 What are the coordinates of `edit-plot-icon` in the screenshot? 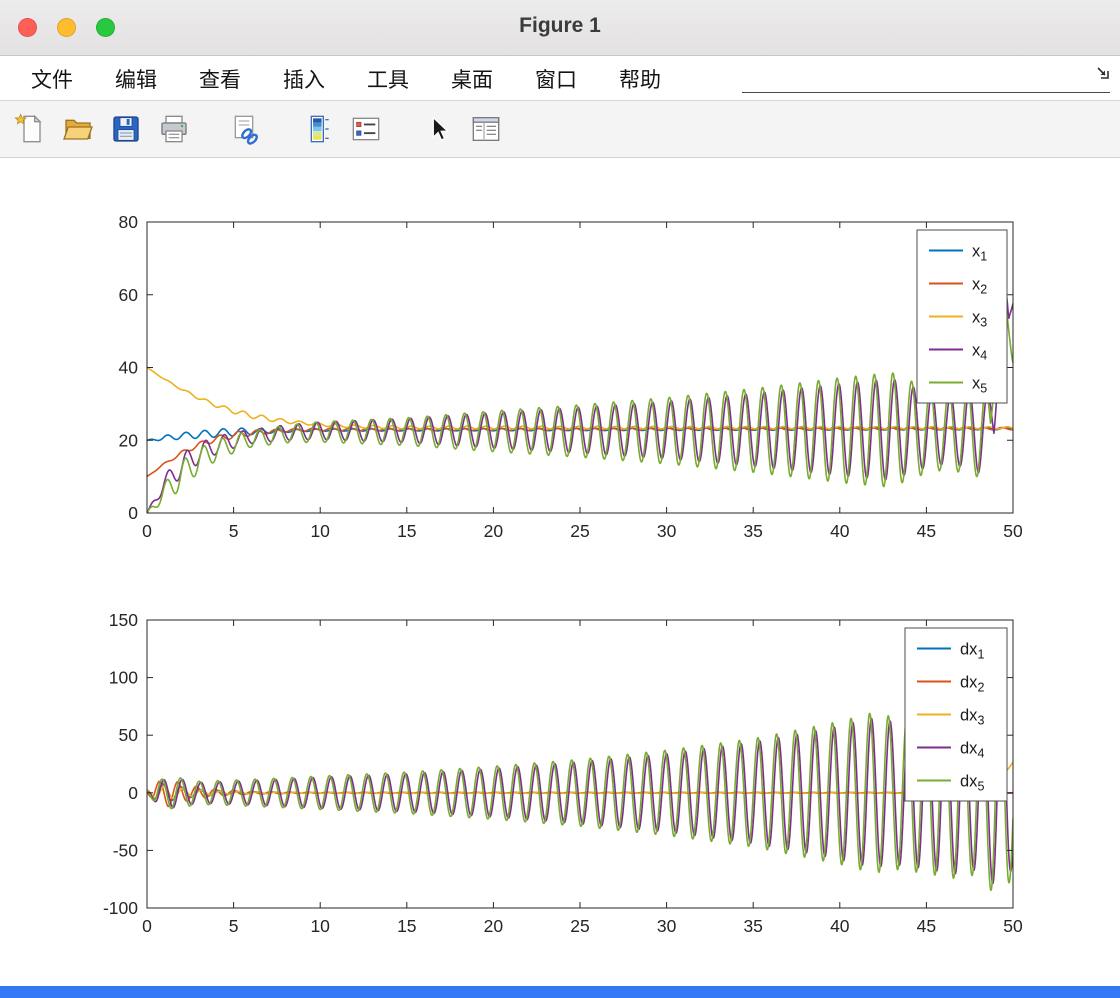 It's located at (441, 128).